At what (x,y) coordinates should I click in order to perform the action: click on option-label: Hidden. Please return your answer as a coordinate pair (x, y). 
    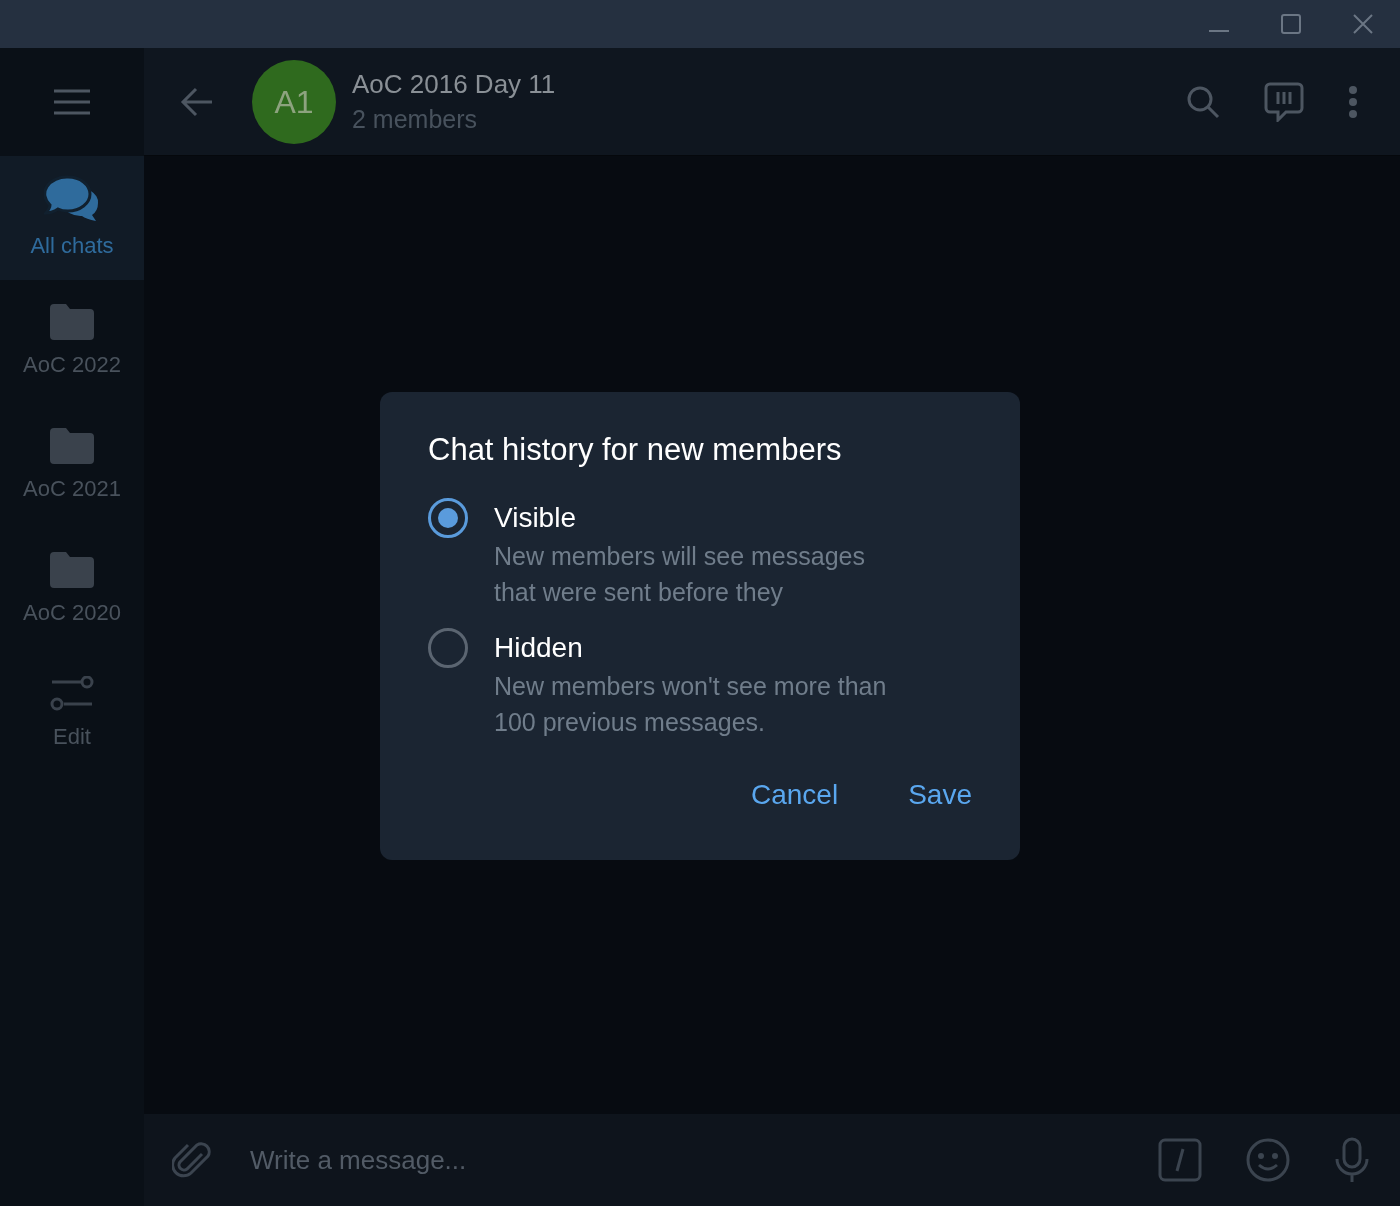
    Looking at the image, I should click on (539, 648).